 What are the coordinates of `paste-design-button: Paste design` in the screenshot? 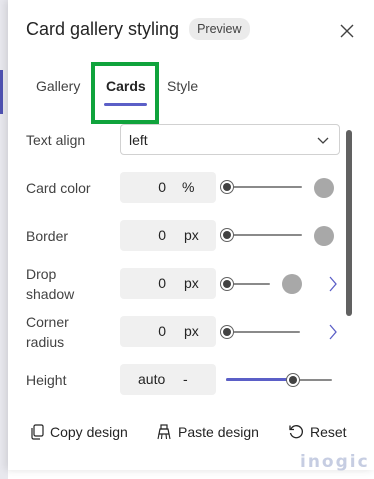 It's located at (207, 432).